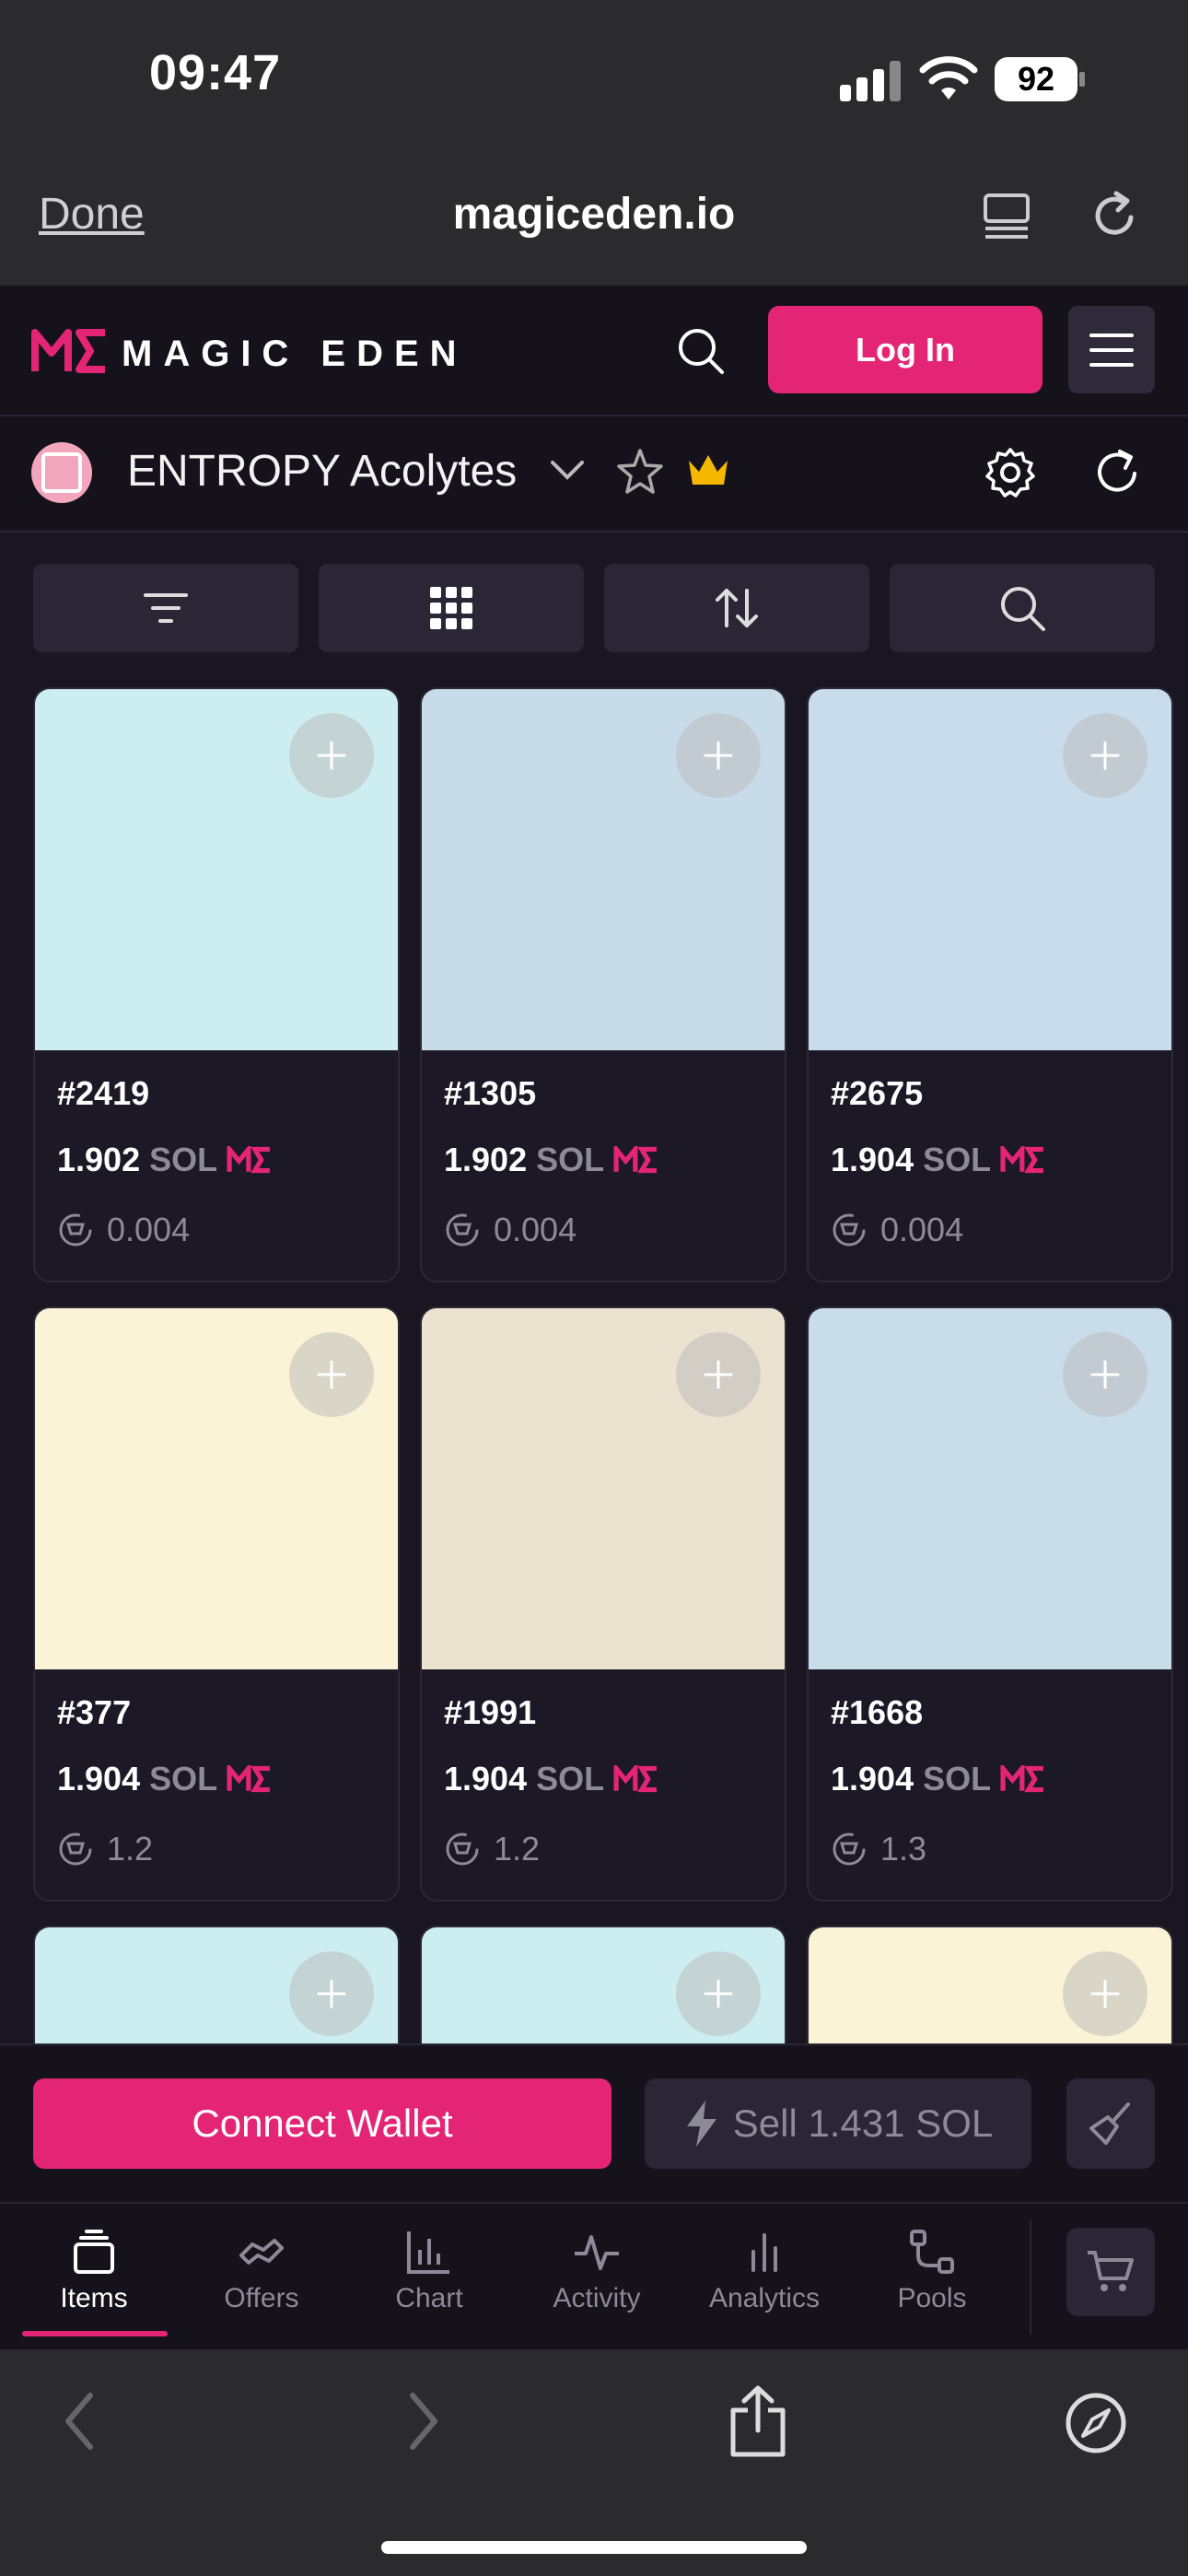 Image resolution: width=1188 pixels, height=2576 pixels. I want to click on wifi-icon, so click(948, 78).